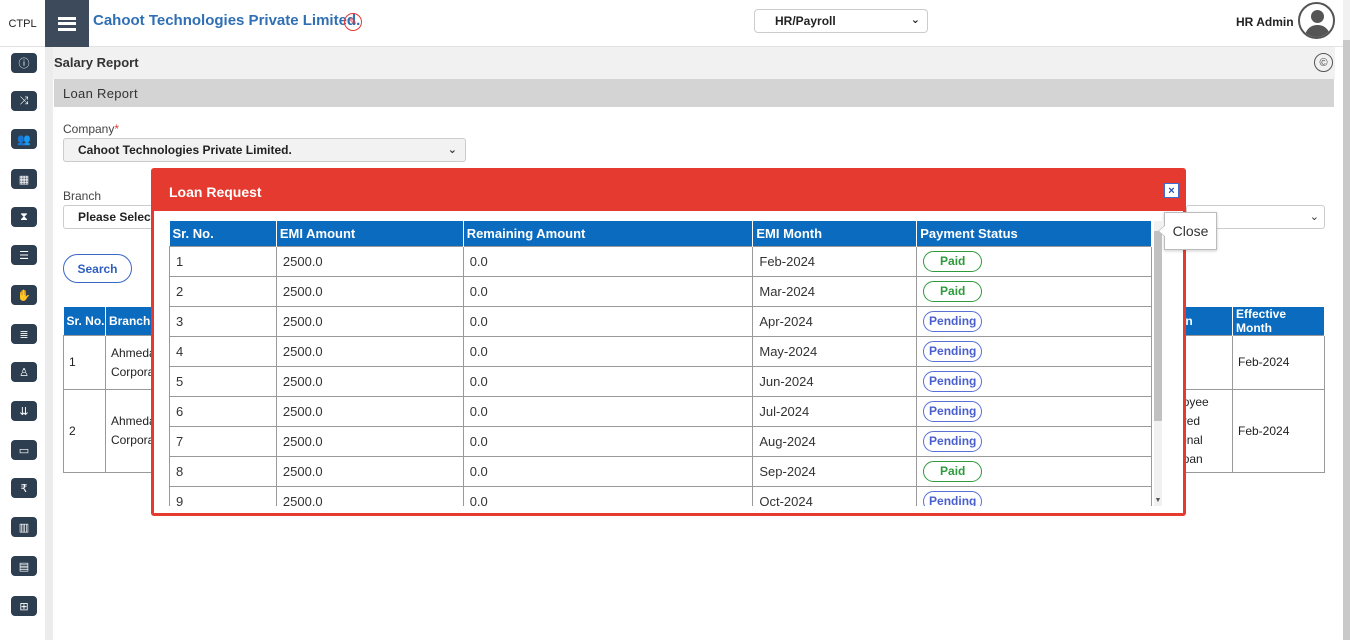 The height and width of the screenshot is (640, 1350). I want to click on sidebar: ⓘ ⤨ 👥 ▦ ⧗ ☰ ✋ ≣ ♙ ⇊ ▭ ₹ ▥ ▤ ⊞, so click(22, 343).